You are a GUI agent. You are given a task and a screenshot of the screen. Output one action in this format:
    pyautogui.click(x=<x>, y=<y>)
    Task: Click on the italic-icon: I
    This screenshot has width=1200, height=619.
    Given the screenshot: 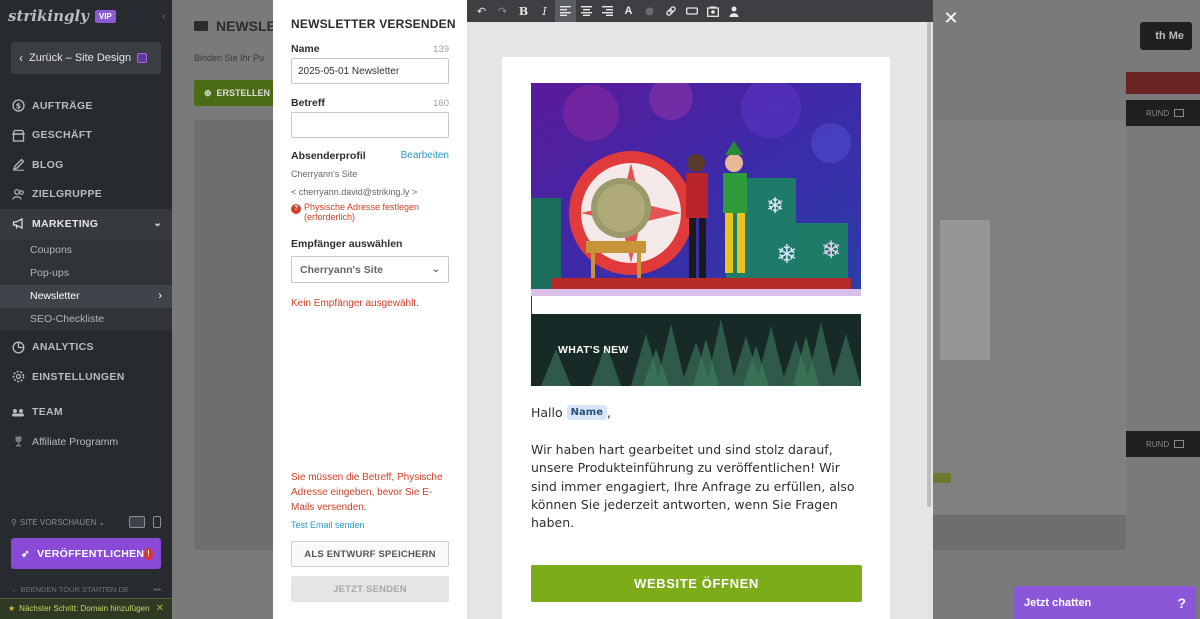 What is the action you would take?
    pyautogui.click(x=544, y=11)
    